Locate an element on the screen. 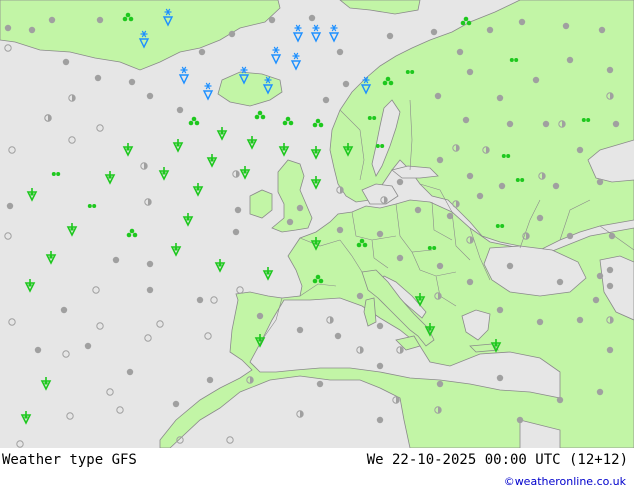  credit-link: ©weatheronline.co.uk is located at coordinates (565, 481).